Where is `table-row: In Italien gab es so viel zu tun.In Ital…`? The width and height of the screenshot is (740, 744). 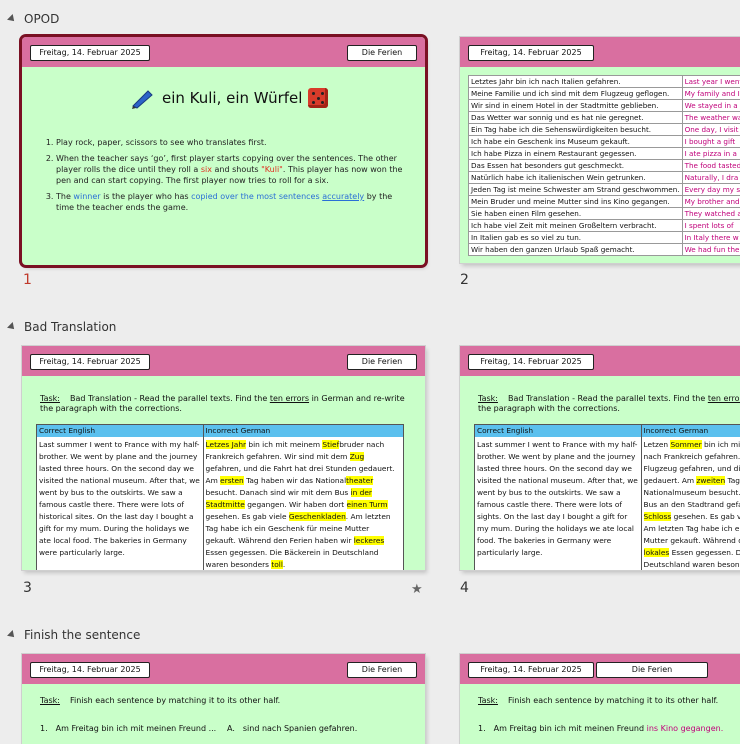 table-row: In Italien gab es so viel zu tun.In Ital… is located at coordinates (604, 238).